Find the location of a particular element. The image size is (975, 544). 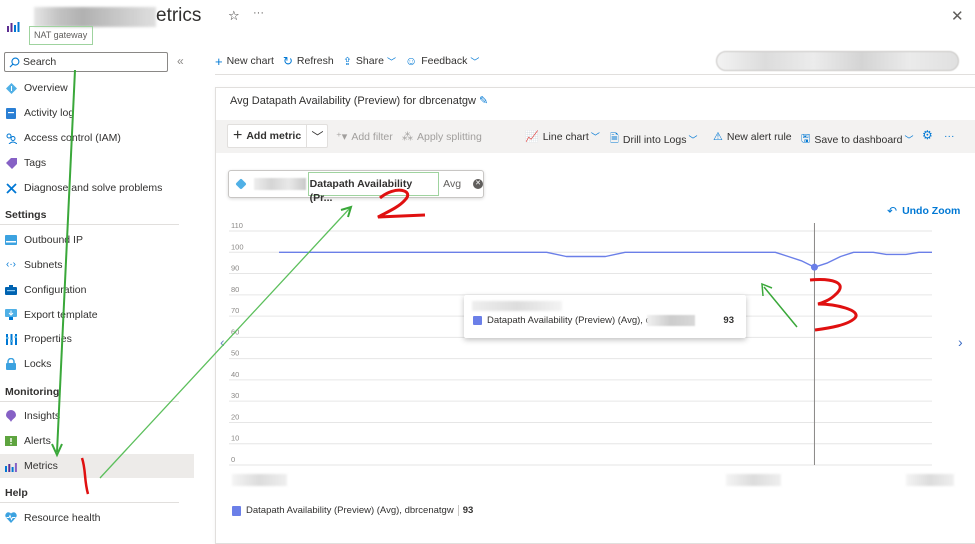

menu-search-input is located at coordinates (93, 62).